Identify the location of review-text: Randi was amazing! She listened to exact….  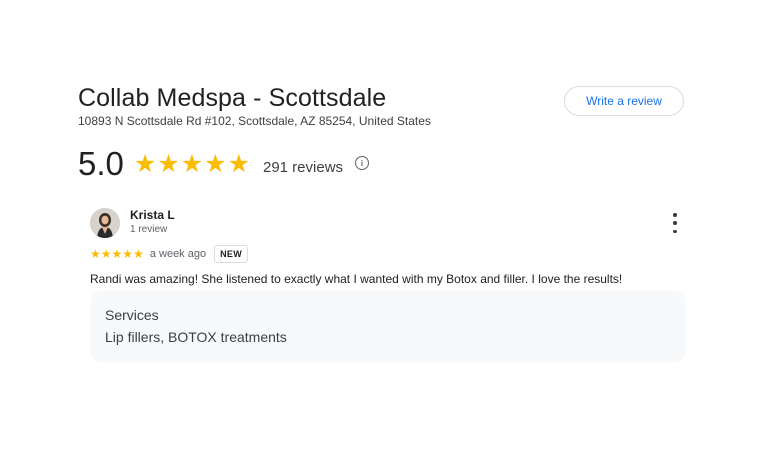
(356, 279).